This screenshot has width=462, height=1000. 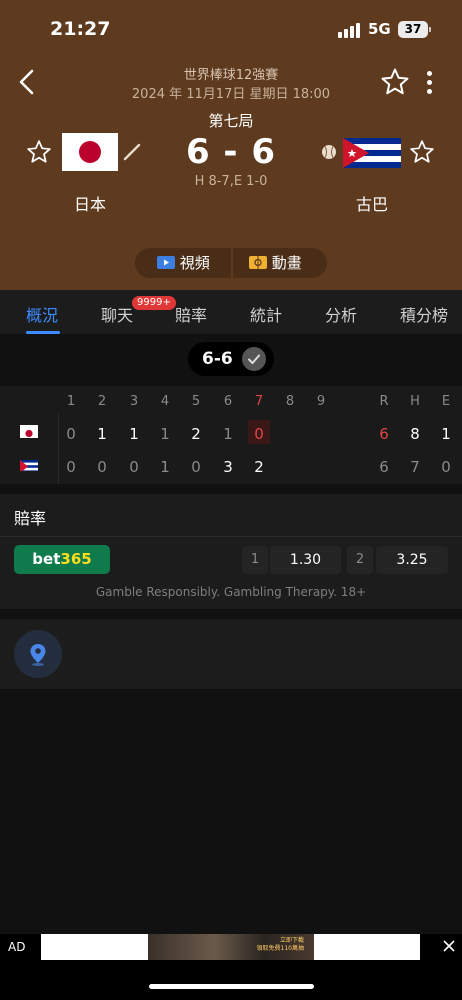 I want to click on ad-close-button, so click(x=449, y=946).